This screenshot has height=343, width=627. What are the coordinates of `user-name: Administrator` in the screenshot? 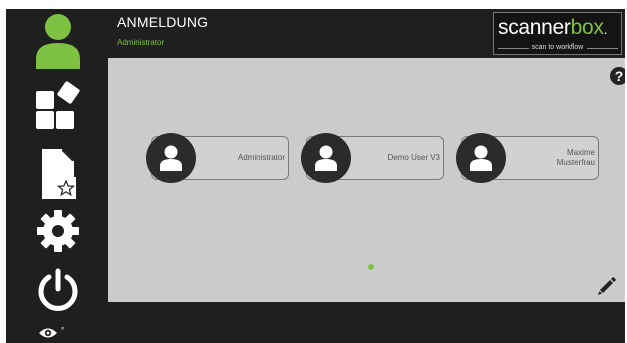 It's located at (261, 157).